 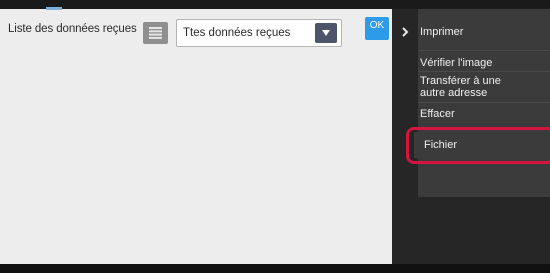 I want to click on menu-item-print: Imprimer, so click(x=441, y=32).